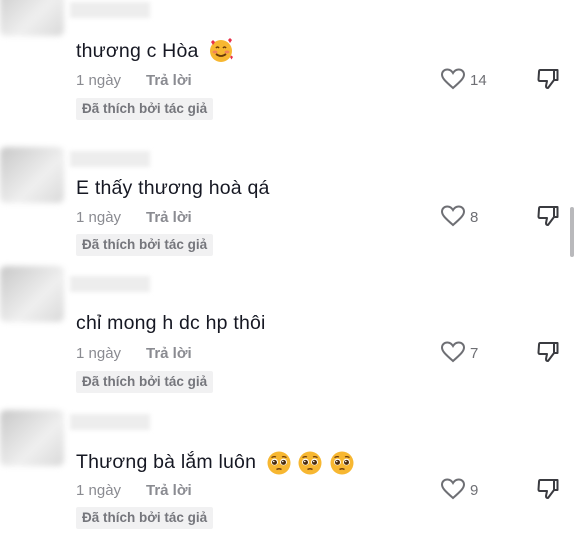  What do you see at coordinates (222, 49) in the screenshot?
I see `smiling-face-hearts-icon` at bounding box center [222, 49].